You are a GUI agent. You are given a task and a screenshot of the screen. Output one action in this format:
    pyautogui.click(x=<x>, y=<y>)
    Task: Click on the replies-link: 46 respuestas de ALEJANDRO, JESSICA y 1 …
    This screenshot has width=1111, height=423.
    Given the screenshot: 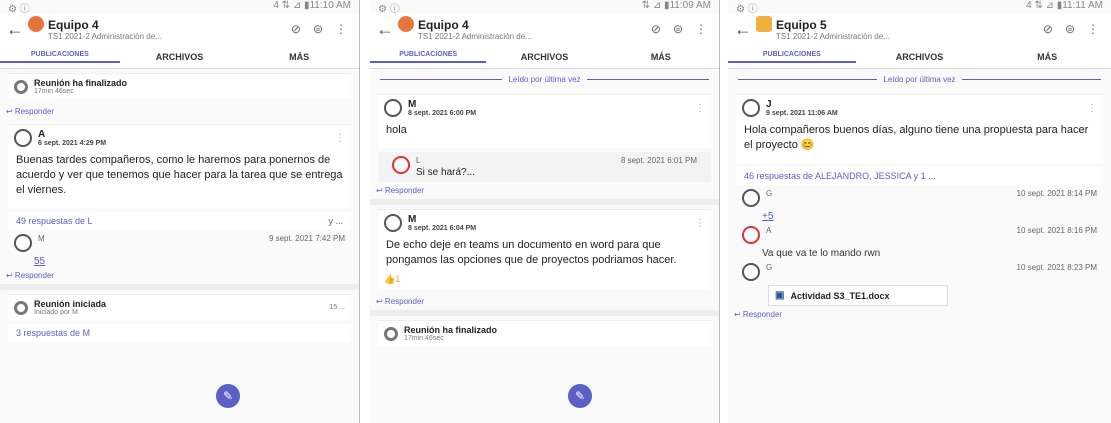 What is the action you would take?
    pyautogui.click(x=919, y=176)
    